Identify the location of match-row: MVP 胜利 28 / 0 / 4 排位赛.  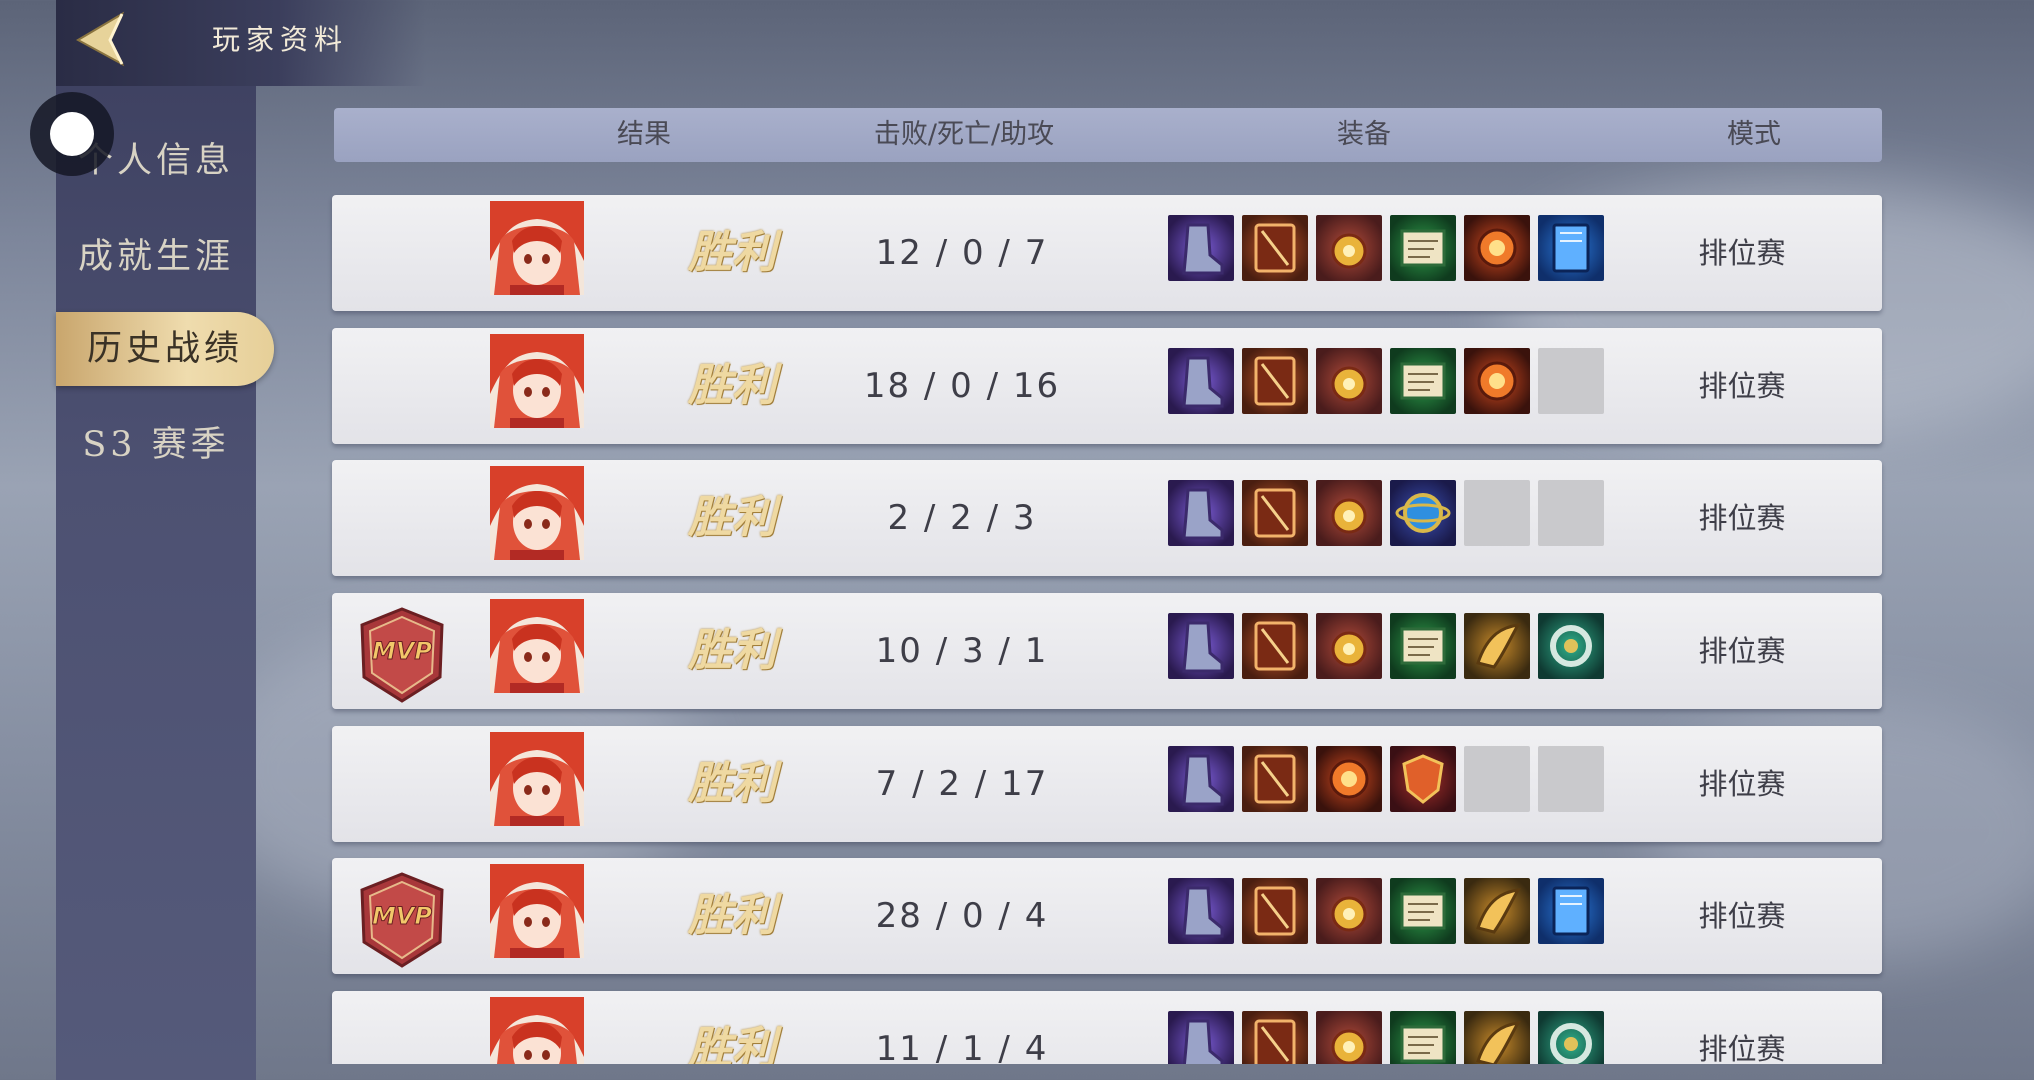
(1107, 916).